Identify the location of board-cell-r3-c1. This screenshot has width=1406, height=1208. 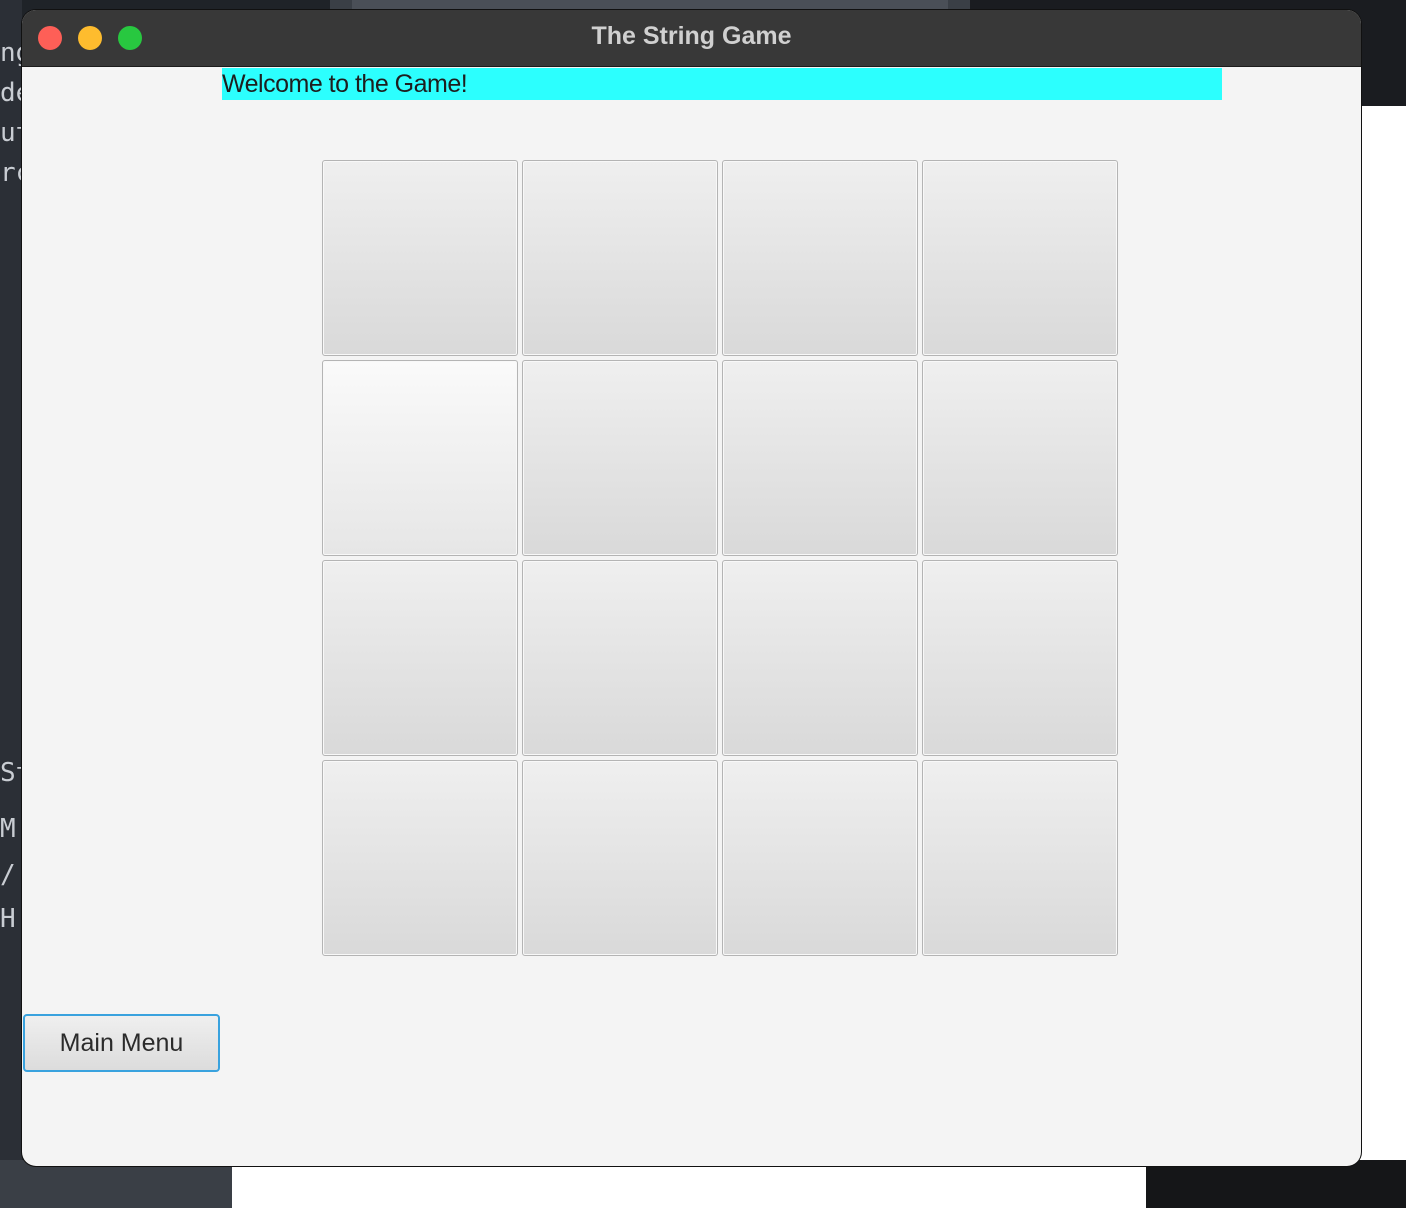
(420, 658).